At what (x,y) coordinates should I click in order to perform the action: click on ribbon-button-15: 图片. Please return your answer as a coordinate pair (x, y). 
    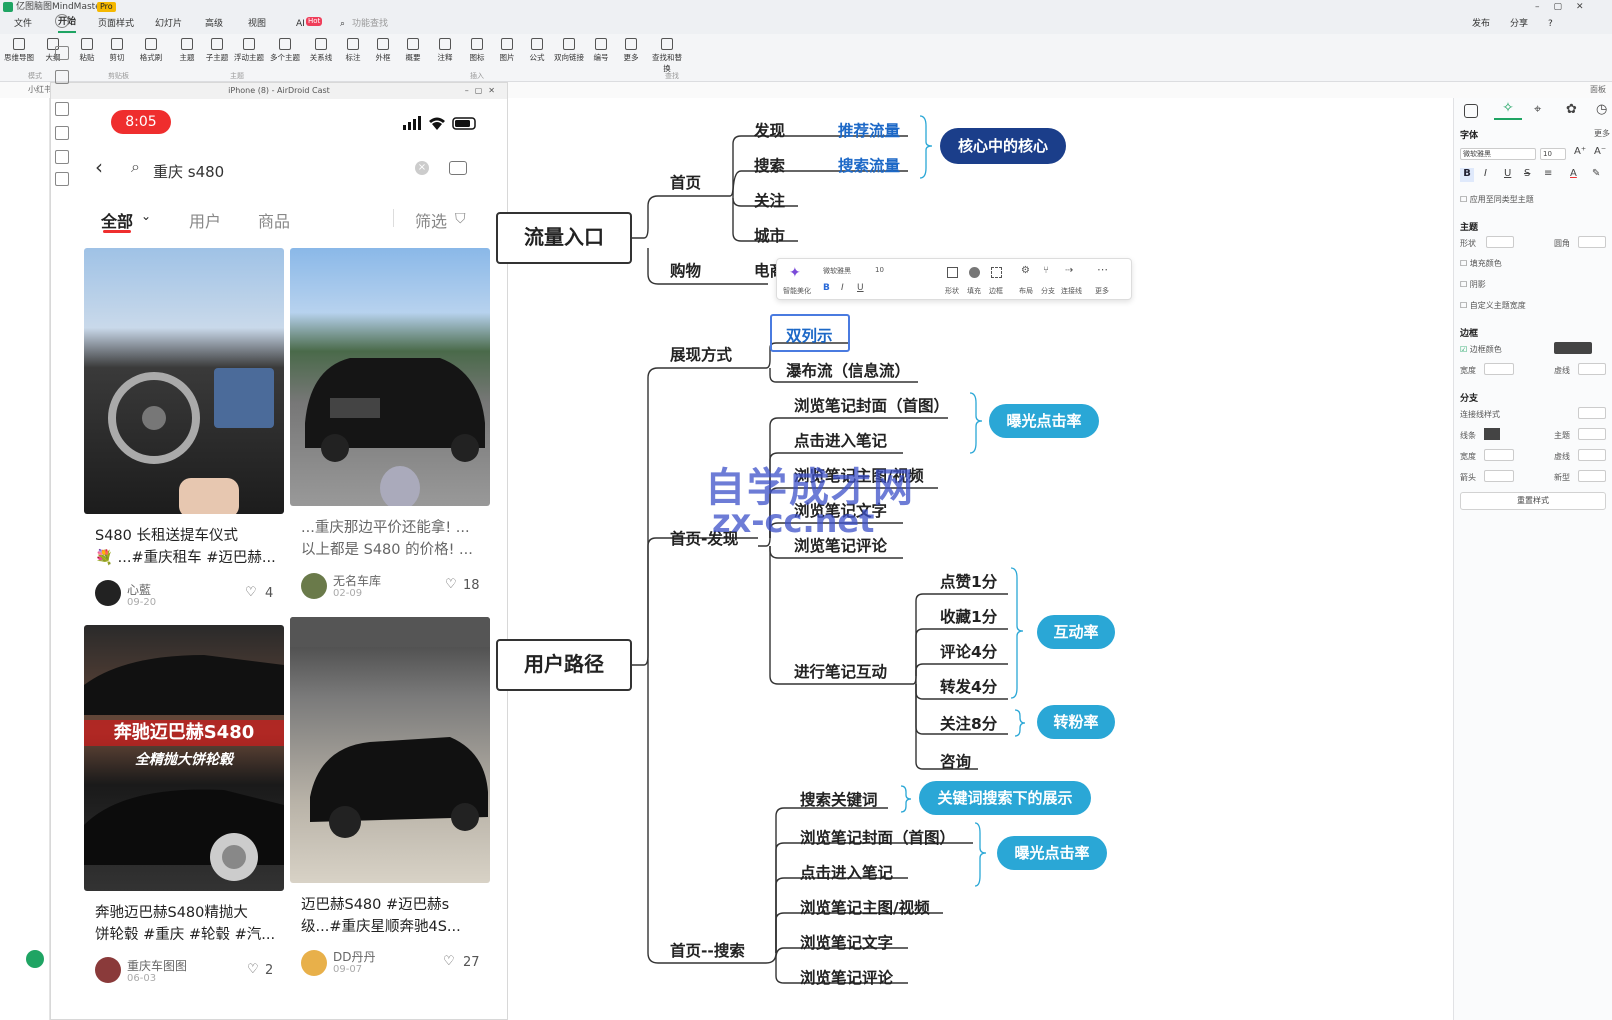
    Looking at the image, I should click on (507, 49).